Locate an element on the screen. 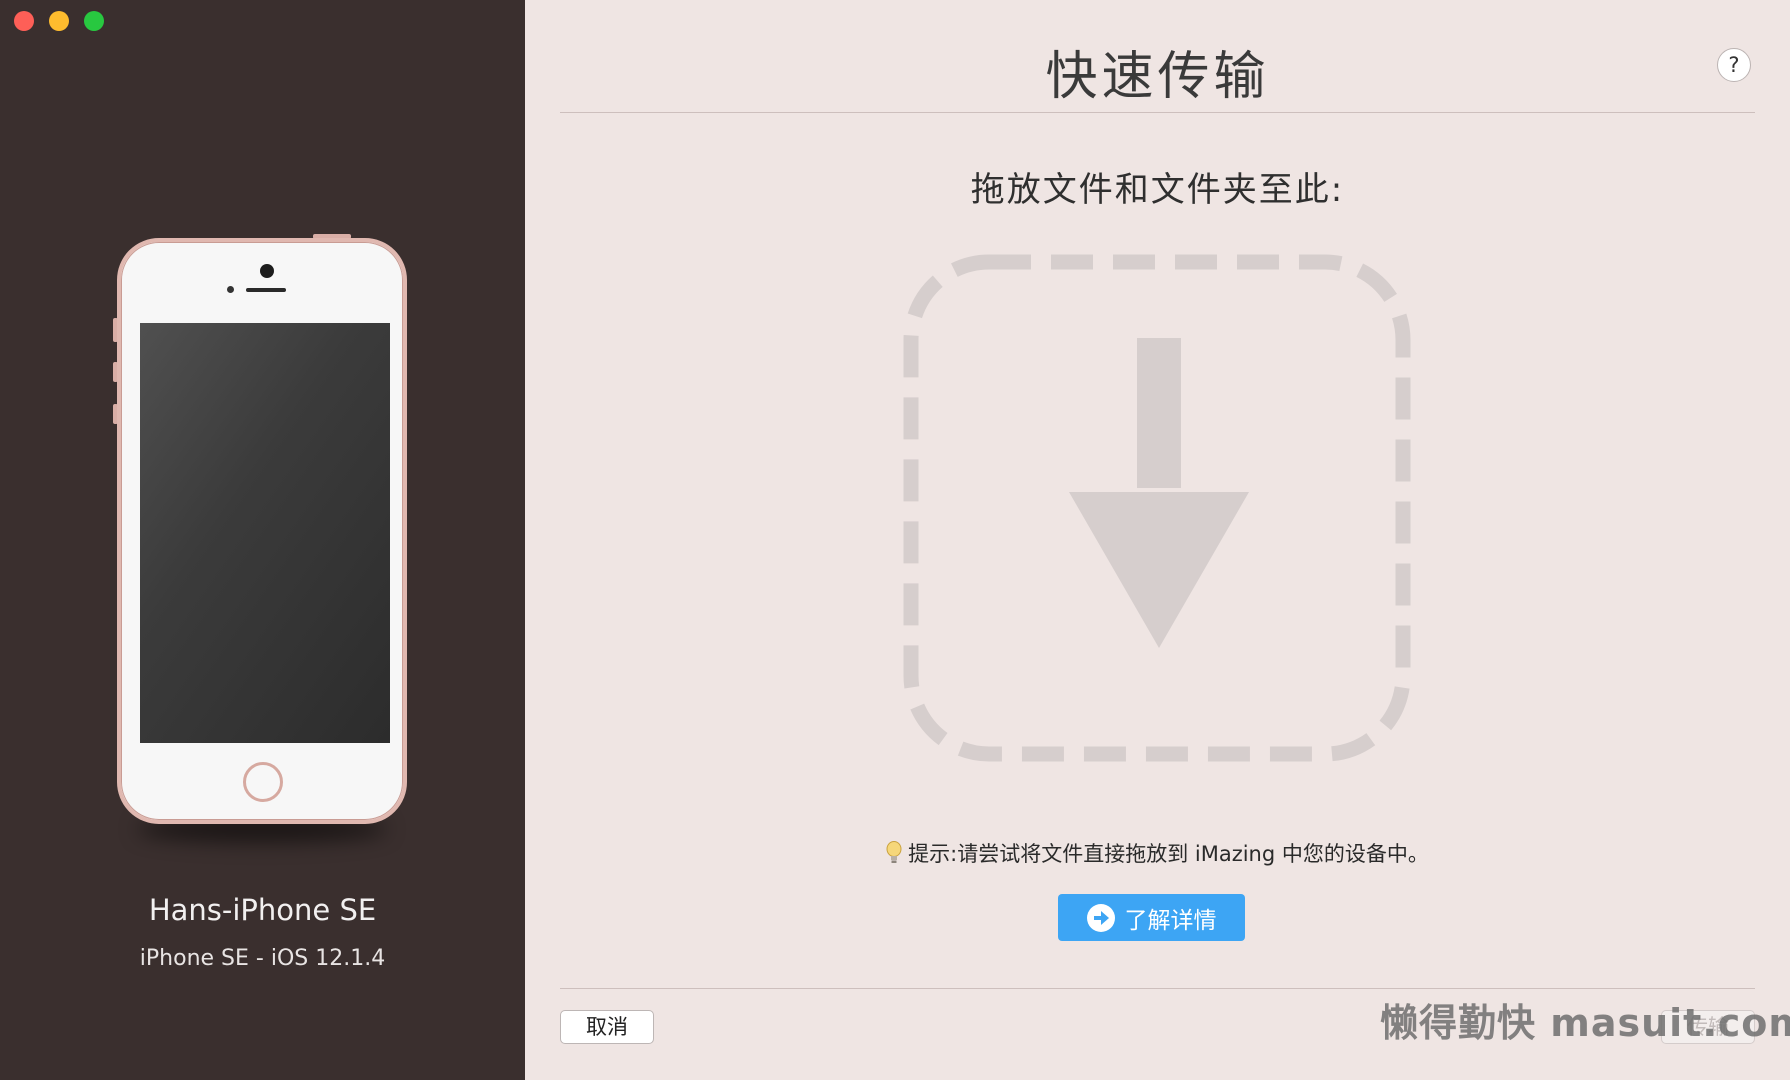  header-divider is located at coordinates (1157, 112).